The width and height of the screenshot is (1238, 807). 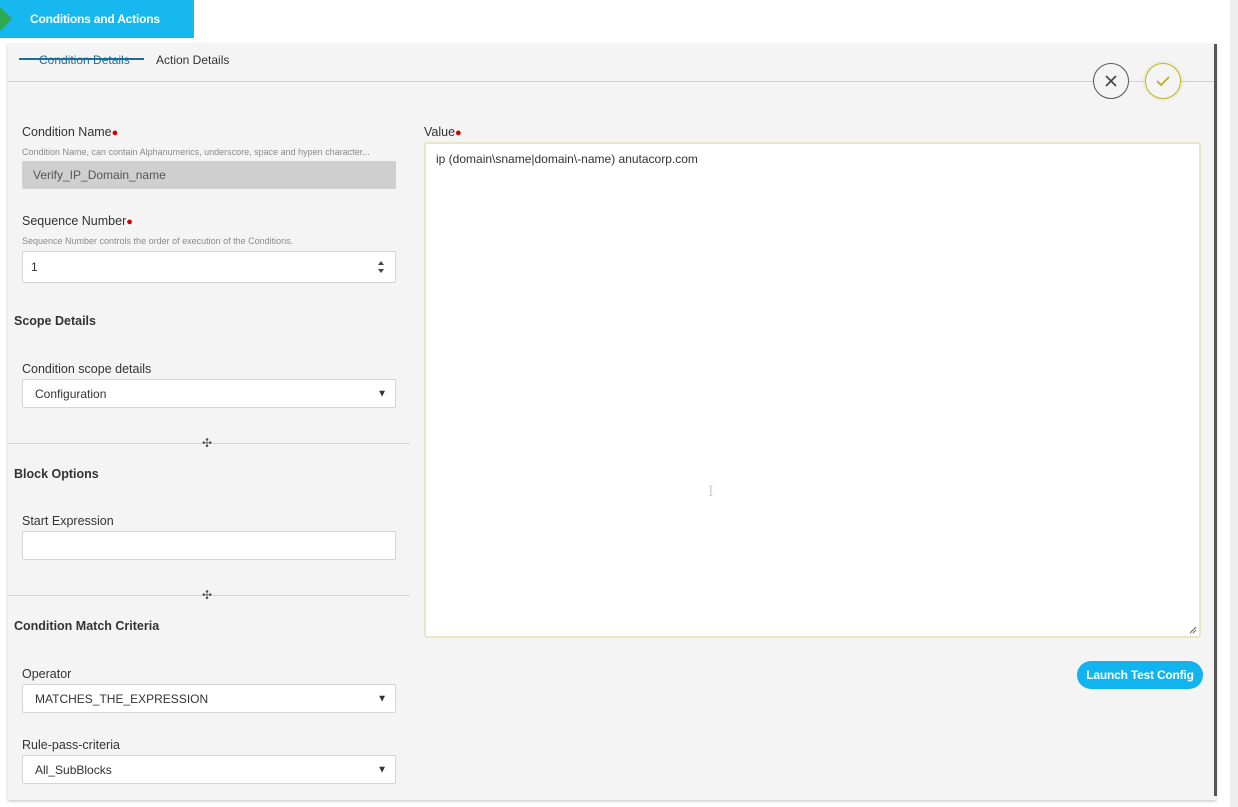 I want to click on rule-pass-criteria-value: All_SubBlocks, so click(x=73, y=769).